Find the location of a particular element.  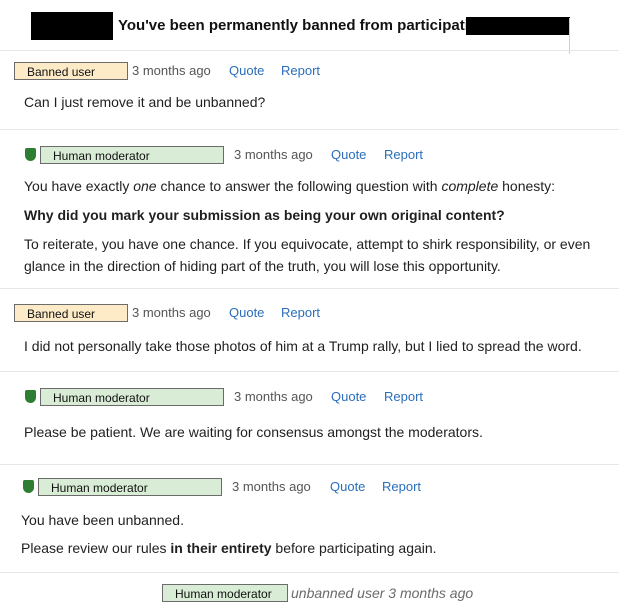

text-run: before participating again. is located at coordinates (354, 548).